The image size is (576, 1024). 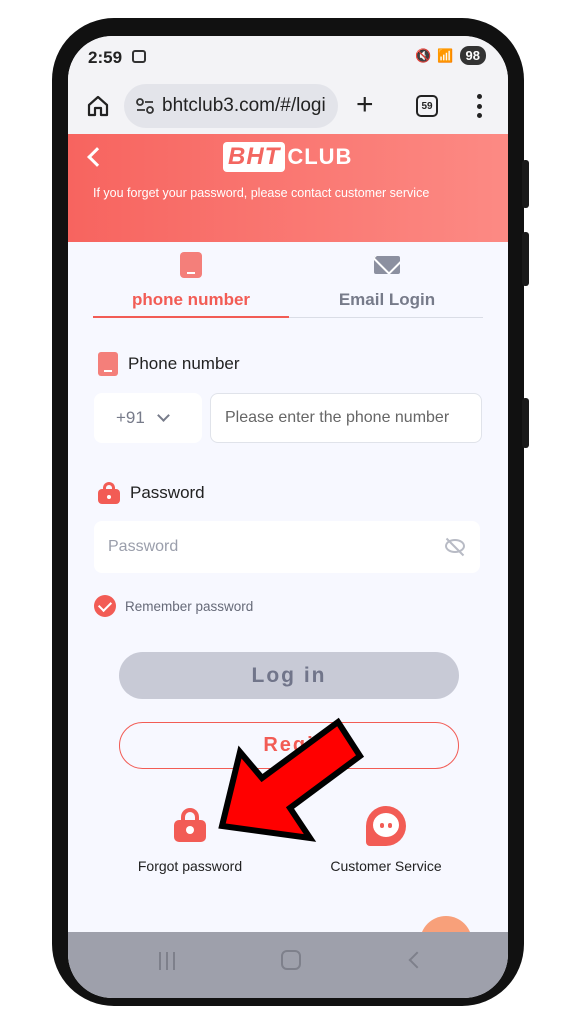 I want to click on side-button-bottom, so click(x=525, y=423).